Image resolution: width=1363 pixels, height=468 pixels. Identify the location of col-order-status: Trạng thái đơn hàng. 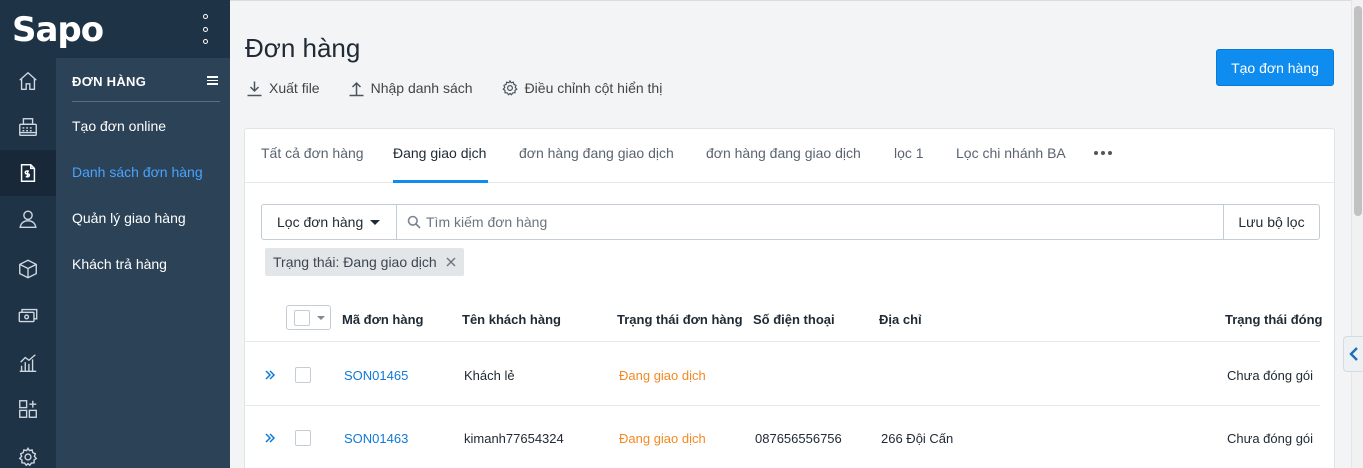
(680, 319).